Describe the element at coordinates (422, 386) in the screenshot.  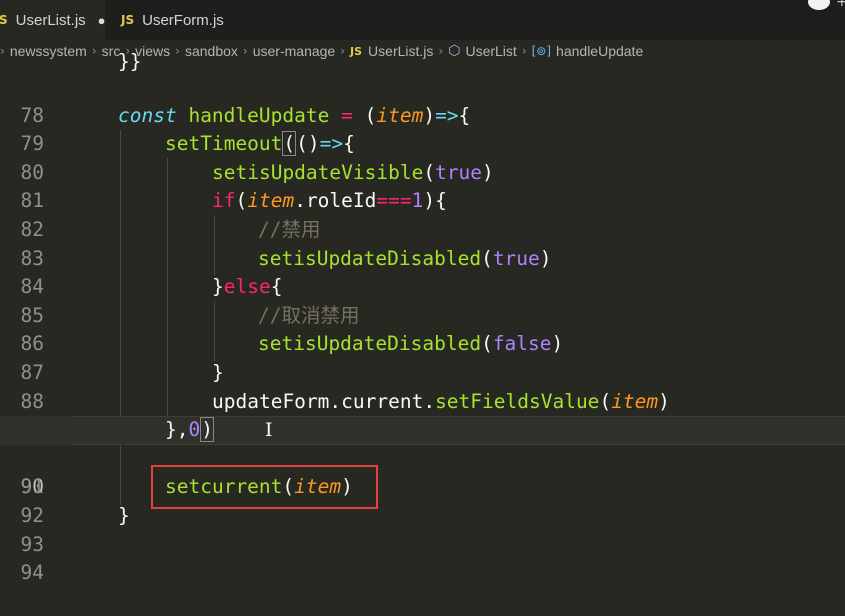
I see `code-line: 88 }` at that location.